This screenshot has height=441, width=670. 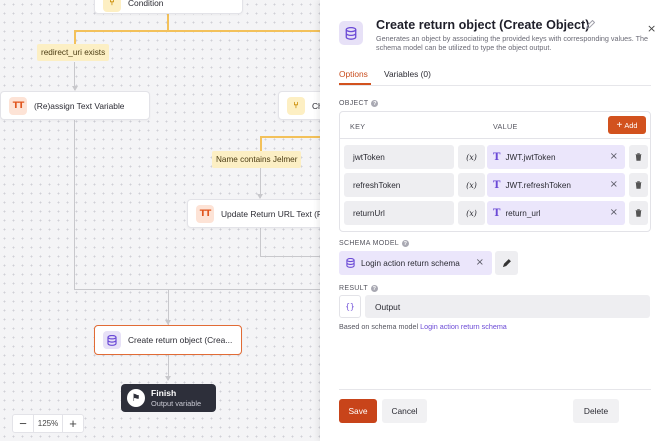 What do you see at coordinates (480, 262) in the screenshot?
I see `clear-schema-icon: ×` at bounding box center [480, 262].